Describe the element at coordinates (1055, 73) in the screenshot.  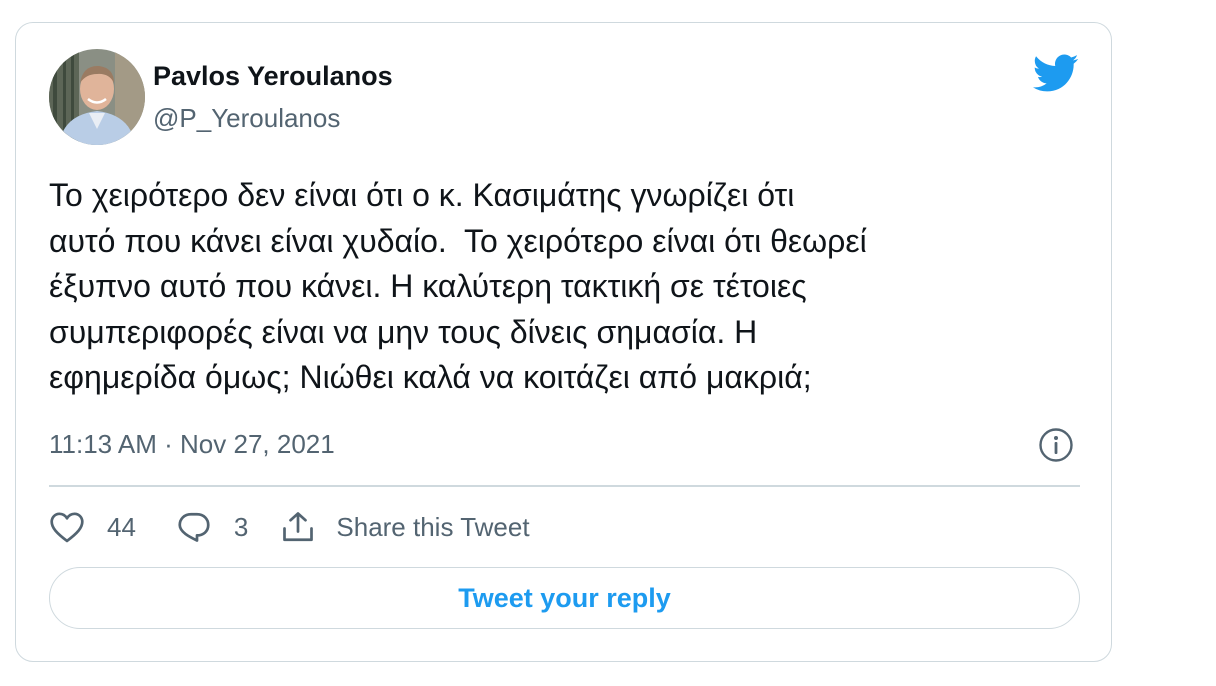
I see `twitter-bird-icon` at that location.